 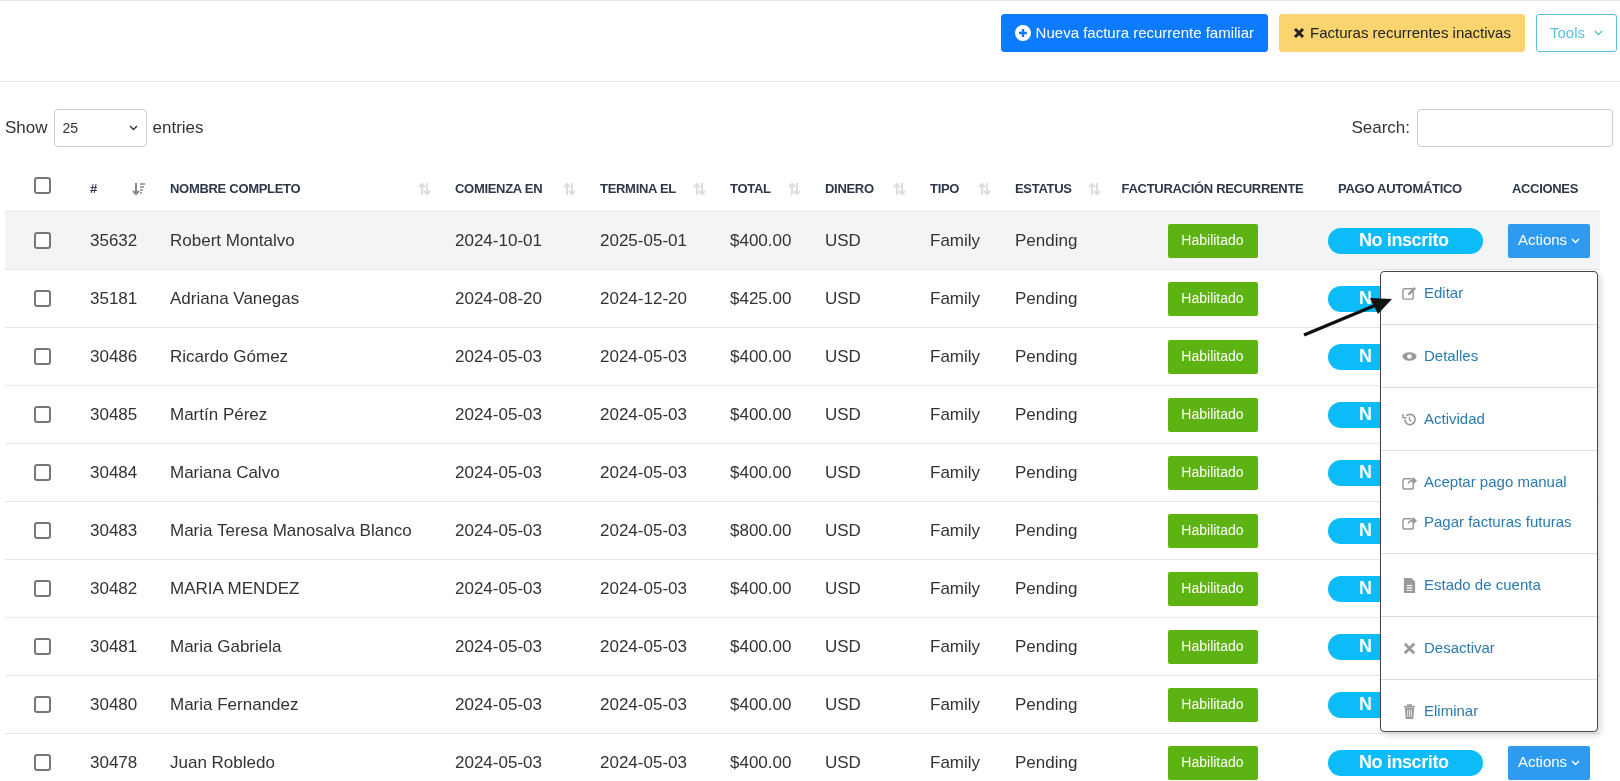 What do you see at coordinates (114, 240) in the screenshot?
I see `table-cell-text: 35632` at bounding box center [114, 240].